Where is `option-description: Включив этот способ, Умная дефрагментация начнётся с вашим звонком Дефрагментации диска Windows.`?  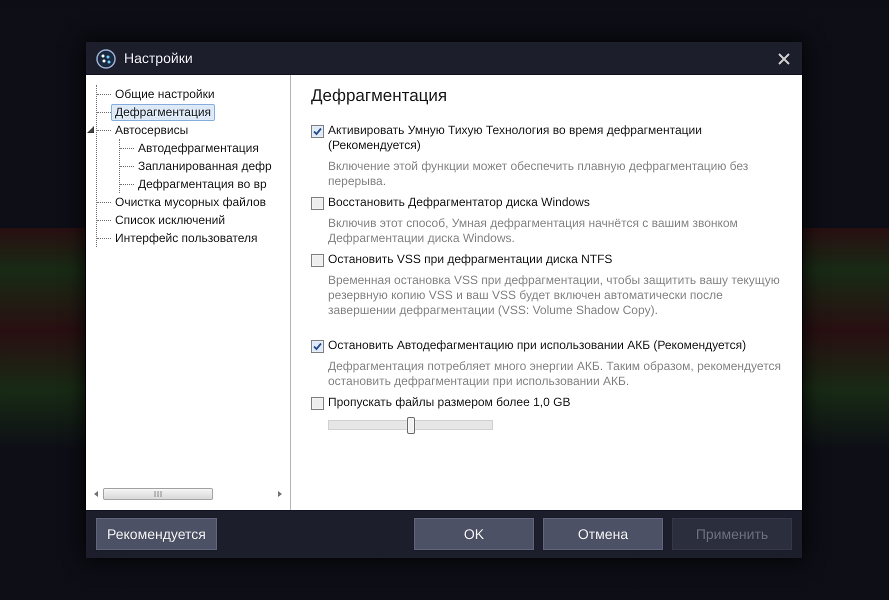
option-description: Включив этот способ, Умная дефрагментация начнётся с вашим звонком Дефрагментации диска Windows. is located at coordinates (533, 231).